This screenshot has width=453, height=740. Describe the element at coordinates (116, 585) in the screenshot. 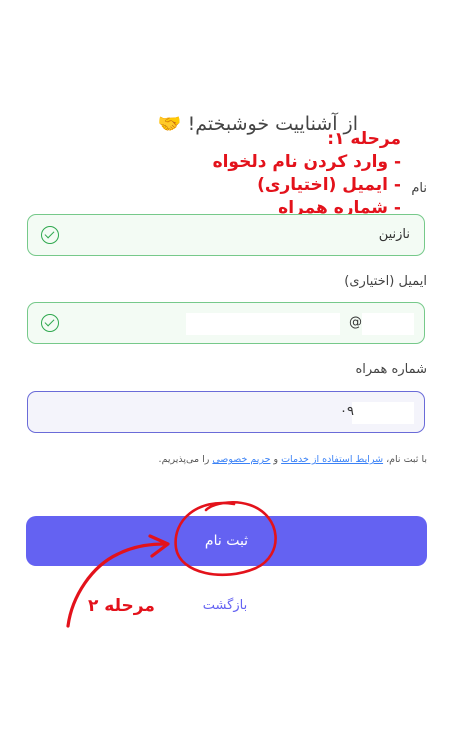

I see `annotation-arrow` at that location.